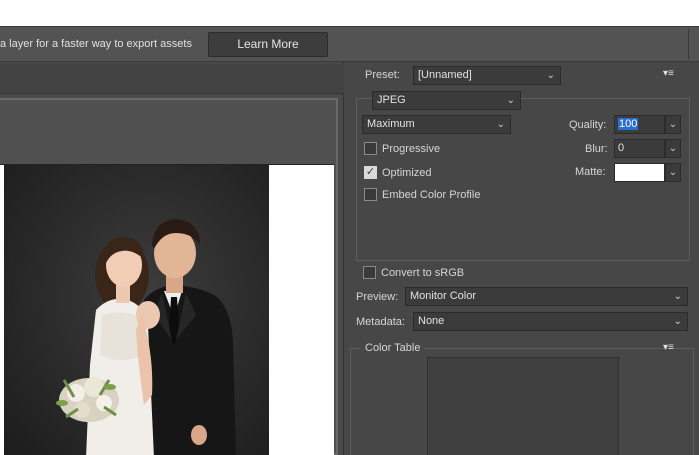  What do you see at coordinates (393, 348) in the screenshot?
I see `color-table-label: Color Table` at bounding box center [393, 348].